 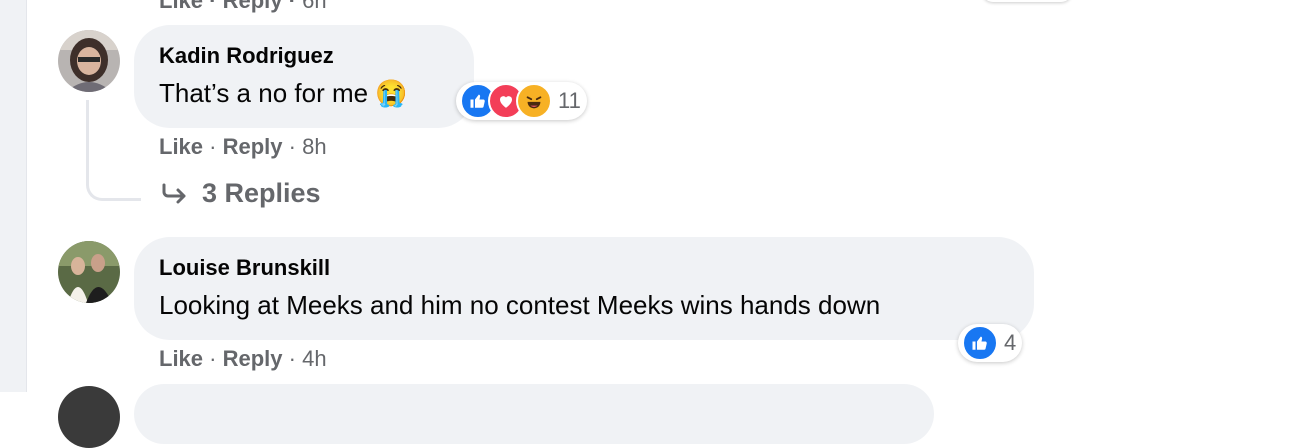 I want to click on reaction-summary: 4, so click(x=990, y=343).